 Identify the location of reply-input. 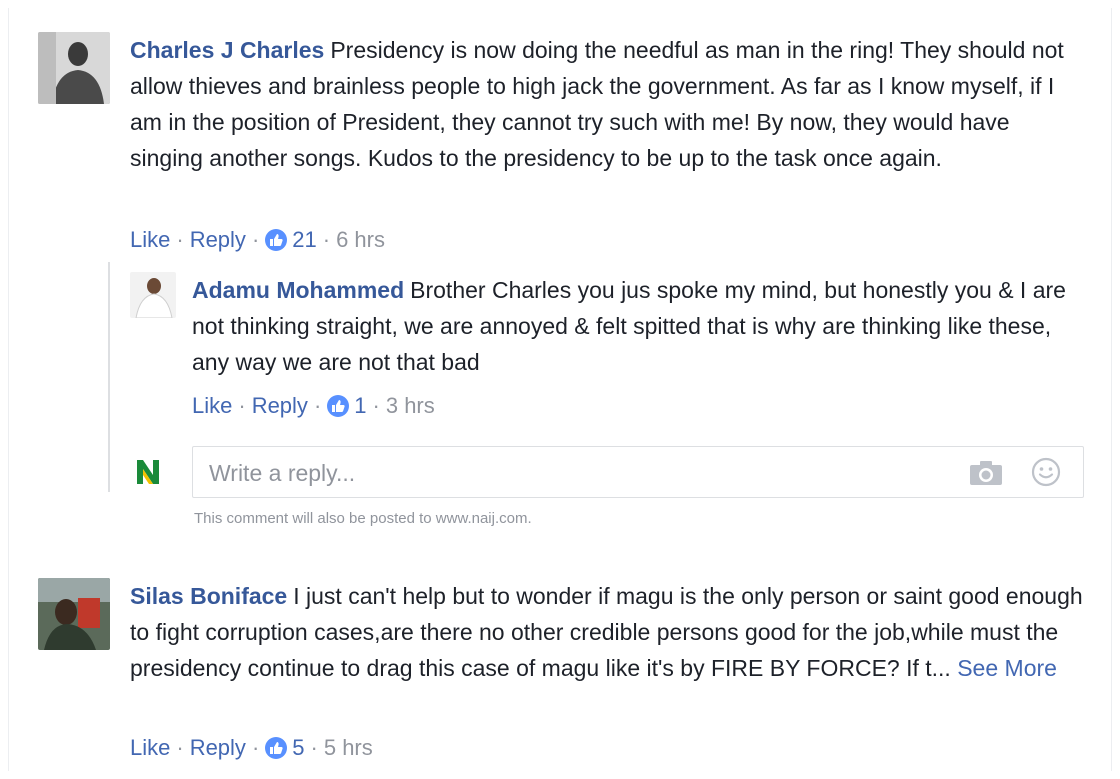
(559, 473).